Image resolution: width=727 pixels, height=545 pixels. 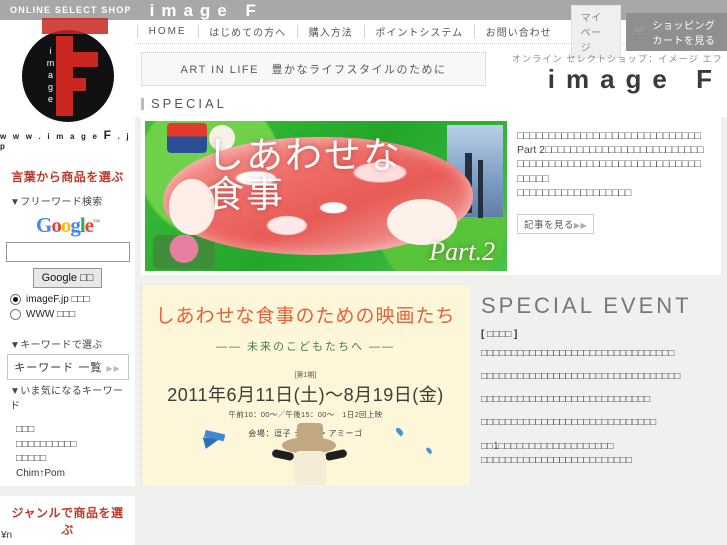 What do you see at coordinates (56, 225) in the screenshot?
I see `google-letter-o1: o` at bounding box center [56, 225].